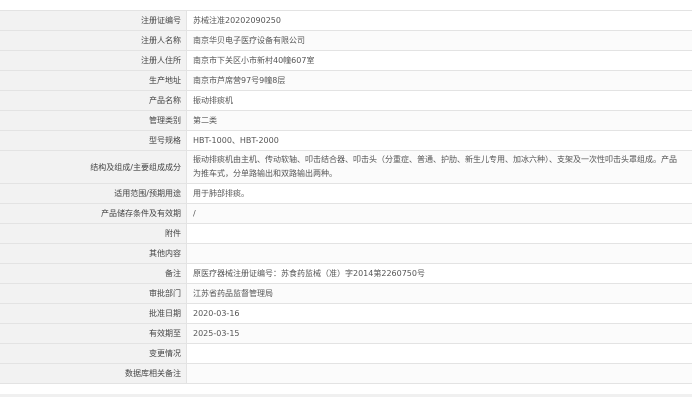 The image size is (692, 406). I want to click on table-row: 注册证编号 苏械注准20202090250, so click(346, 20).